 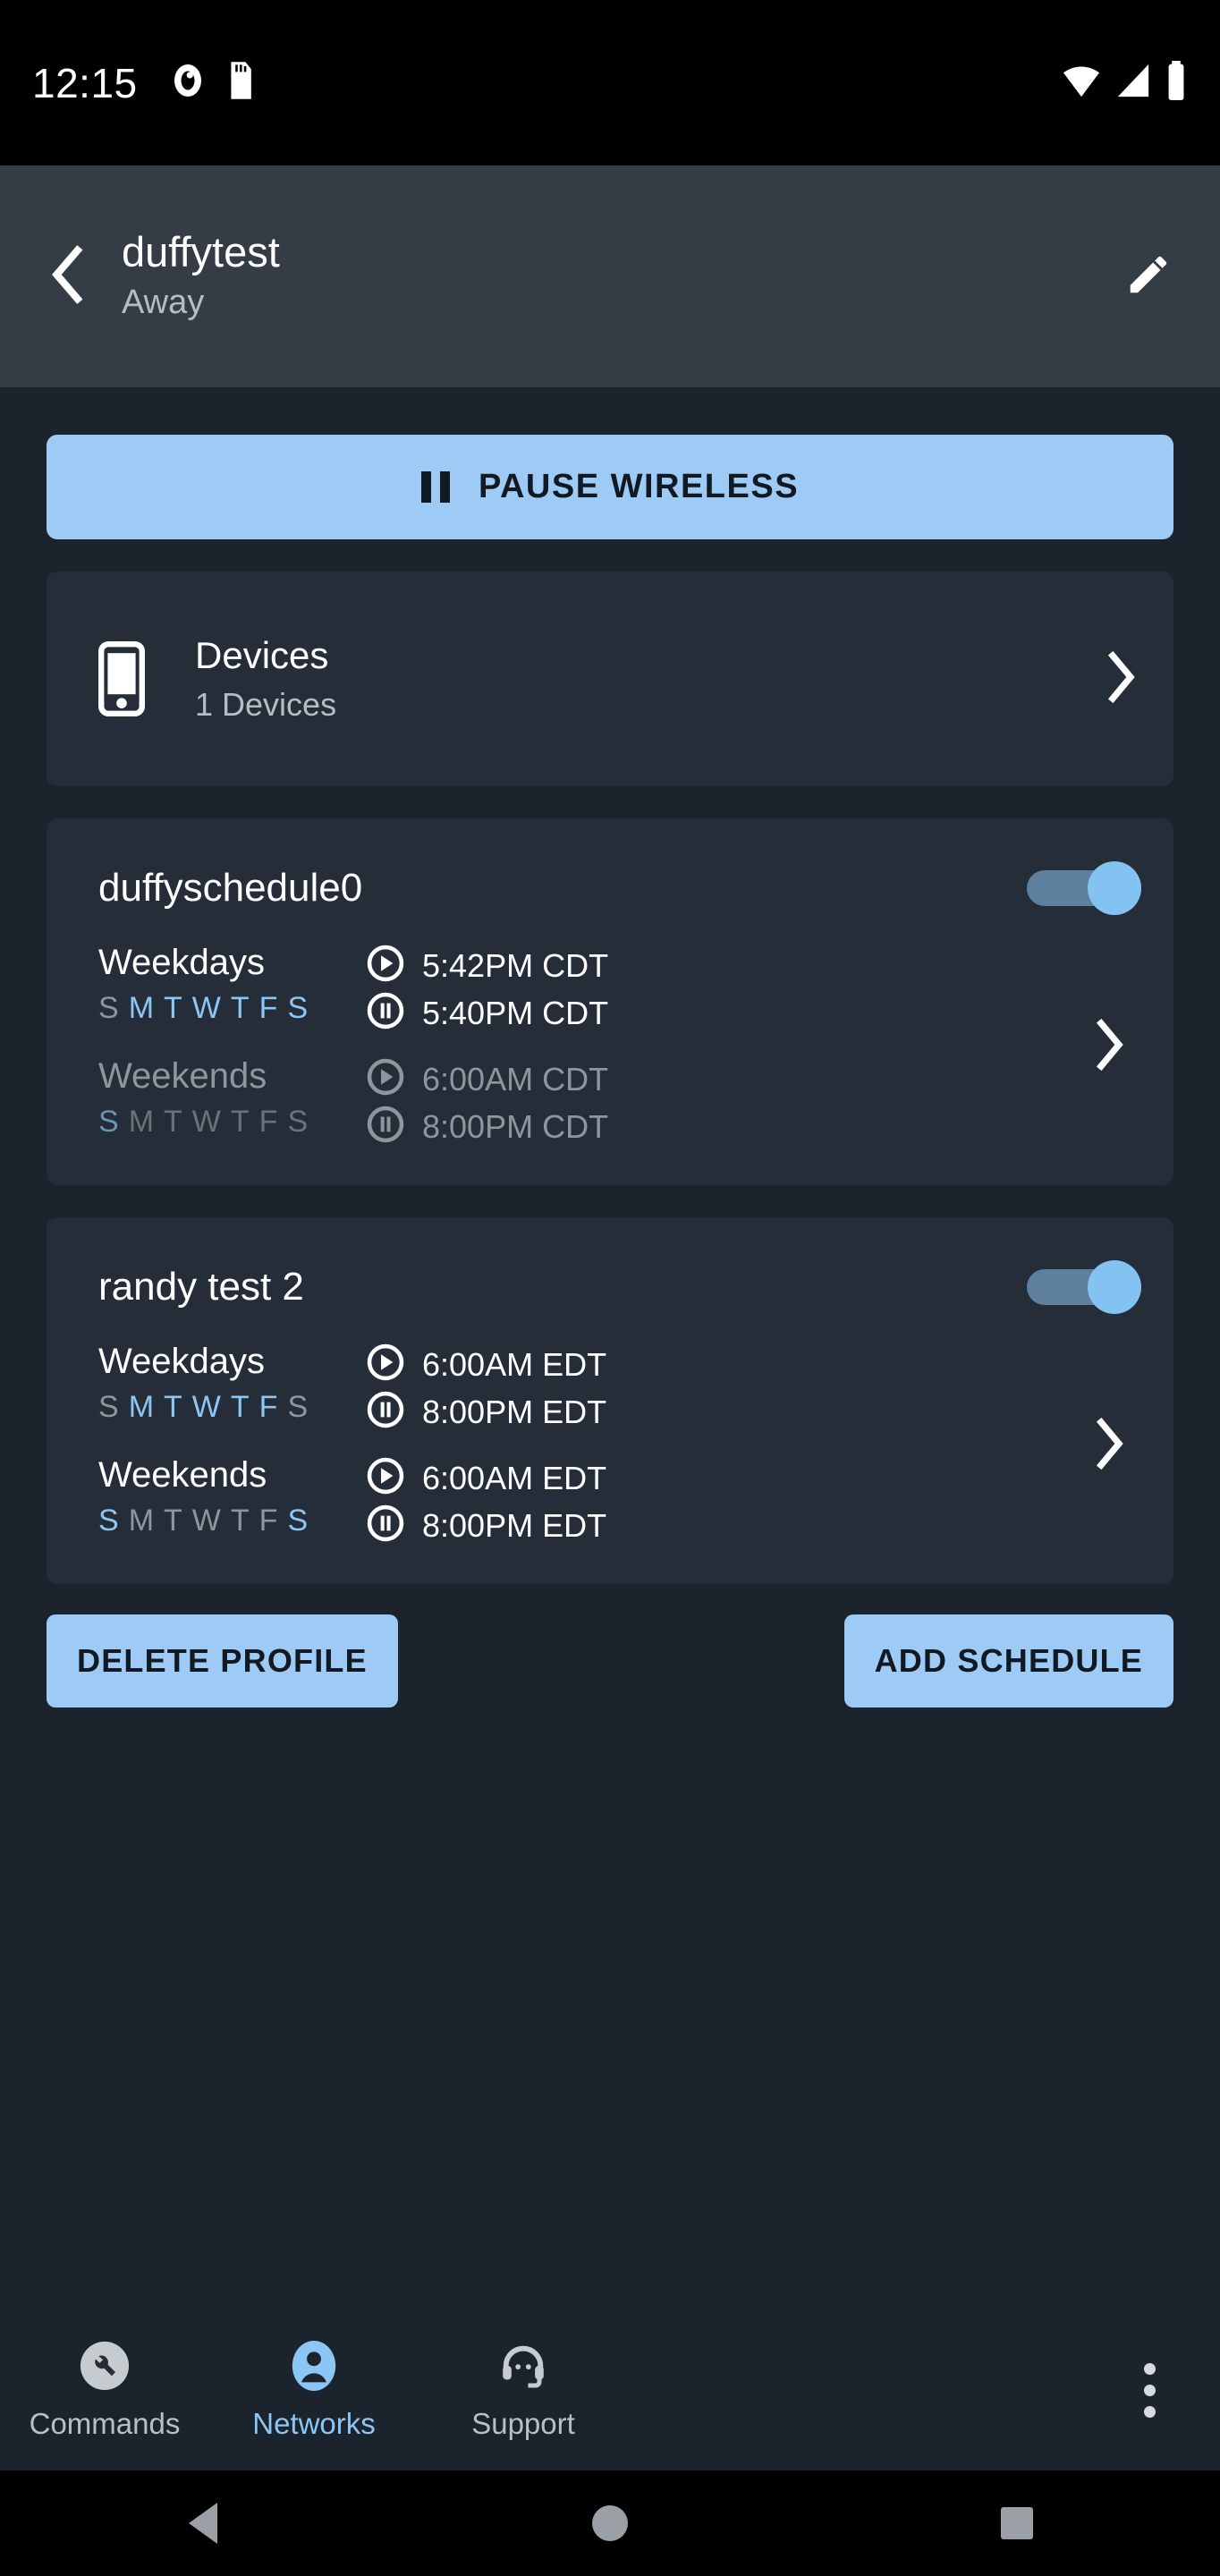 What do you see at coordinates (523, 2368) in the screenshot?
I see `headset-icon` at bounding box center [523, 2368].